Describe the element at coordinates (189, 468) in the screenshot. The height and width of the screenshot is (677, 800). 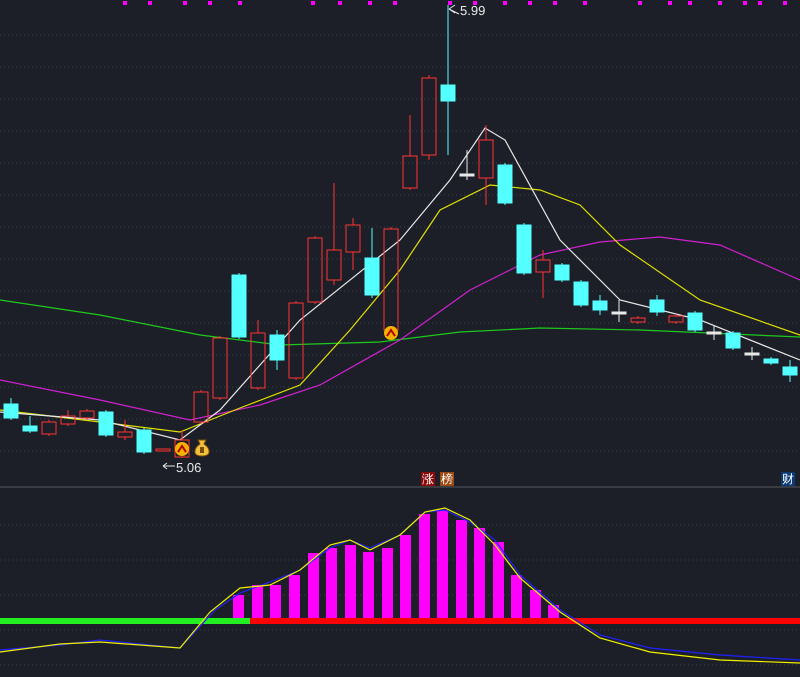
I see `low-price-label: 5.06` at that location.